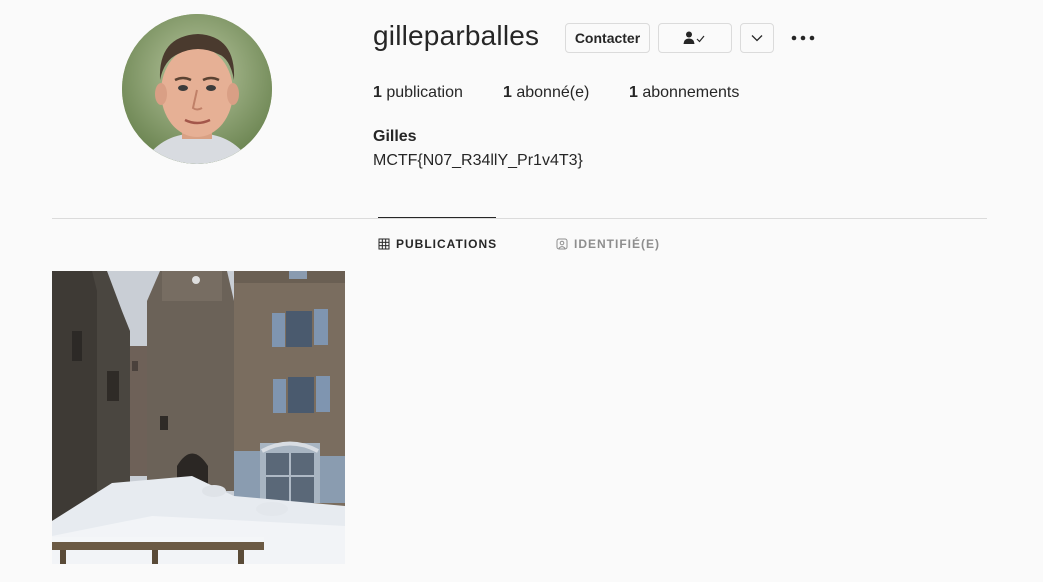 The width and height of the screenshot is (1043, 582). I want to click on followers-count-value: 1, so click(507, 92).